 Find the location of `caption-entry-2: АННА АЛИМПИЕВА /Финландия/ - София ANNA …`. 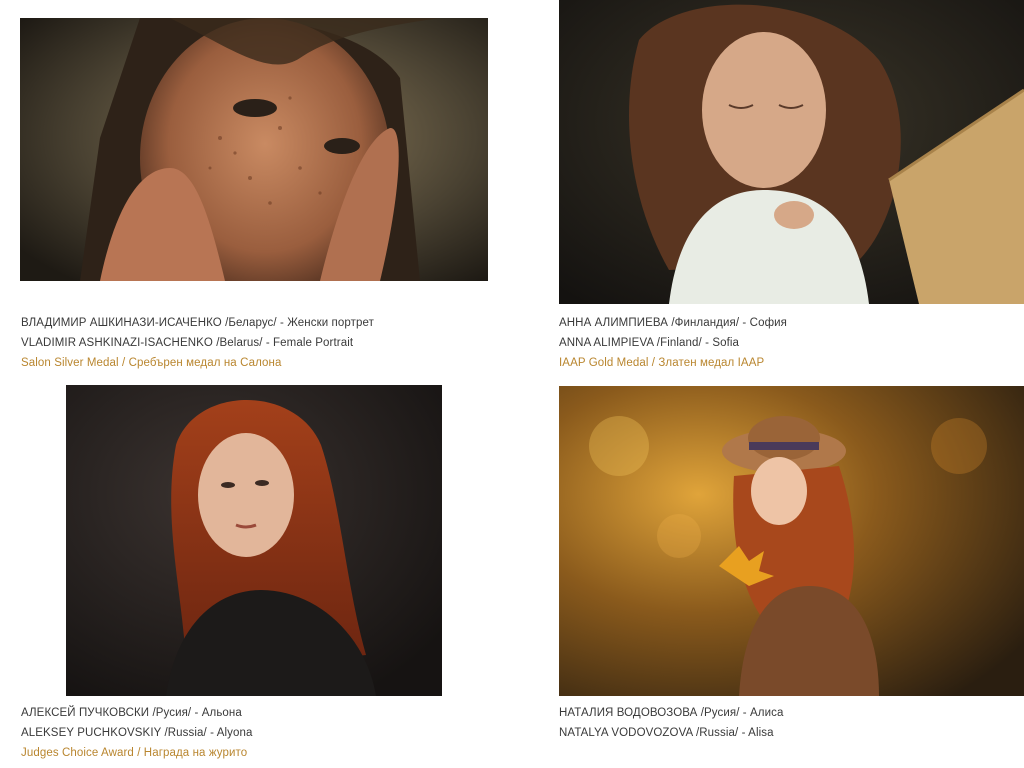

caption-entry-2: АННА АЛИМПИЕВА /Финландия/ - София ANNA … is located at coordinates (673, 343).